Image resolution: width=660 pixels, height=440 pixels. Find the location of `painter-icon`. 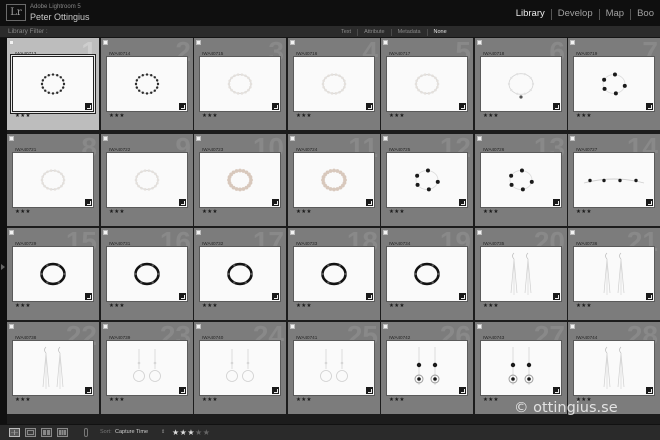

painter-icon is located at coordinates (86, 432).